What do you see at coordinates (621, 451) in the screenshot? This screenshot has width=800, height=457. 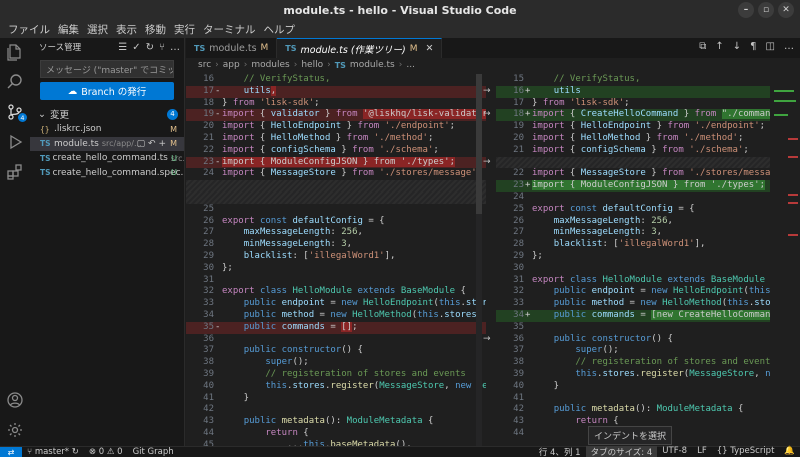 I see `tab-size-status: タブのサイズ: 4` at bounding box center [621, 451].